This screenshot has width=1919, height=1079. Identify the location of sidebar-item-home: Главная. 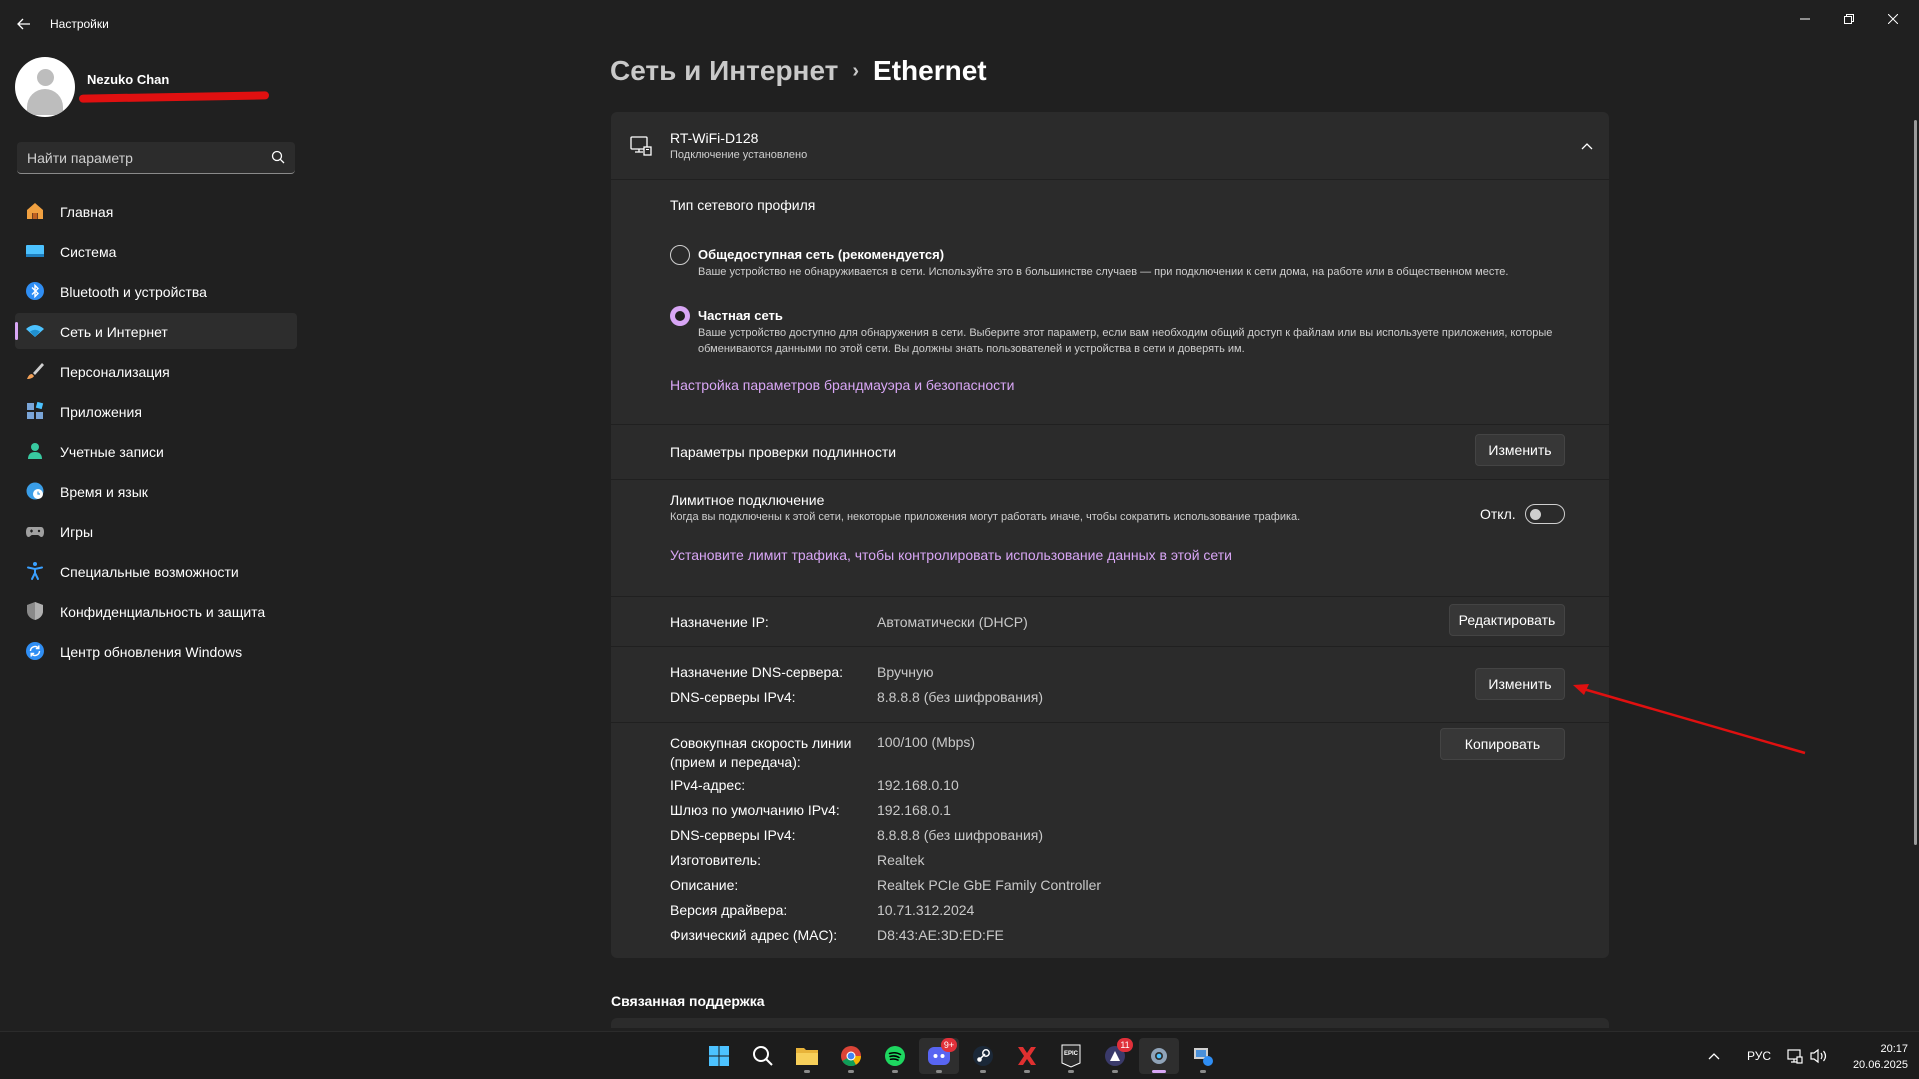
(156, 211).